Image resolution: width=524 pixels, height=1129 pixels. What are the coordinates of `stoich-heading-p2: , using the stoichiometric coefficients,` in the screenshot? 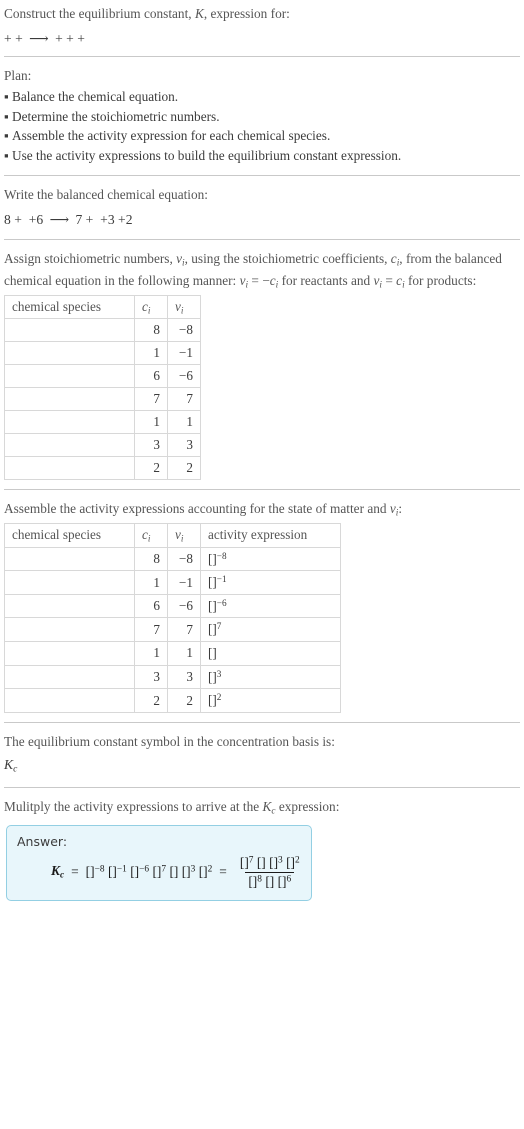 It's located at (287, 259).